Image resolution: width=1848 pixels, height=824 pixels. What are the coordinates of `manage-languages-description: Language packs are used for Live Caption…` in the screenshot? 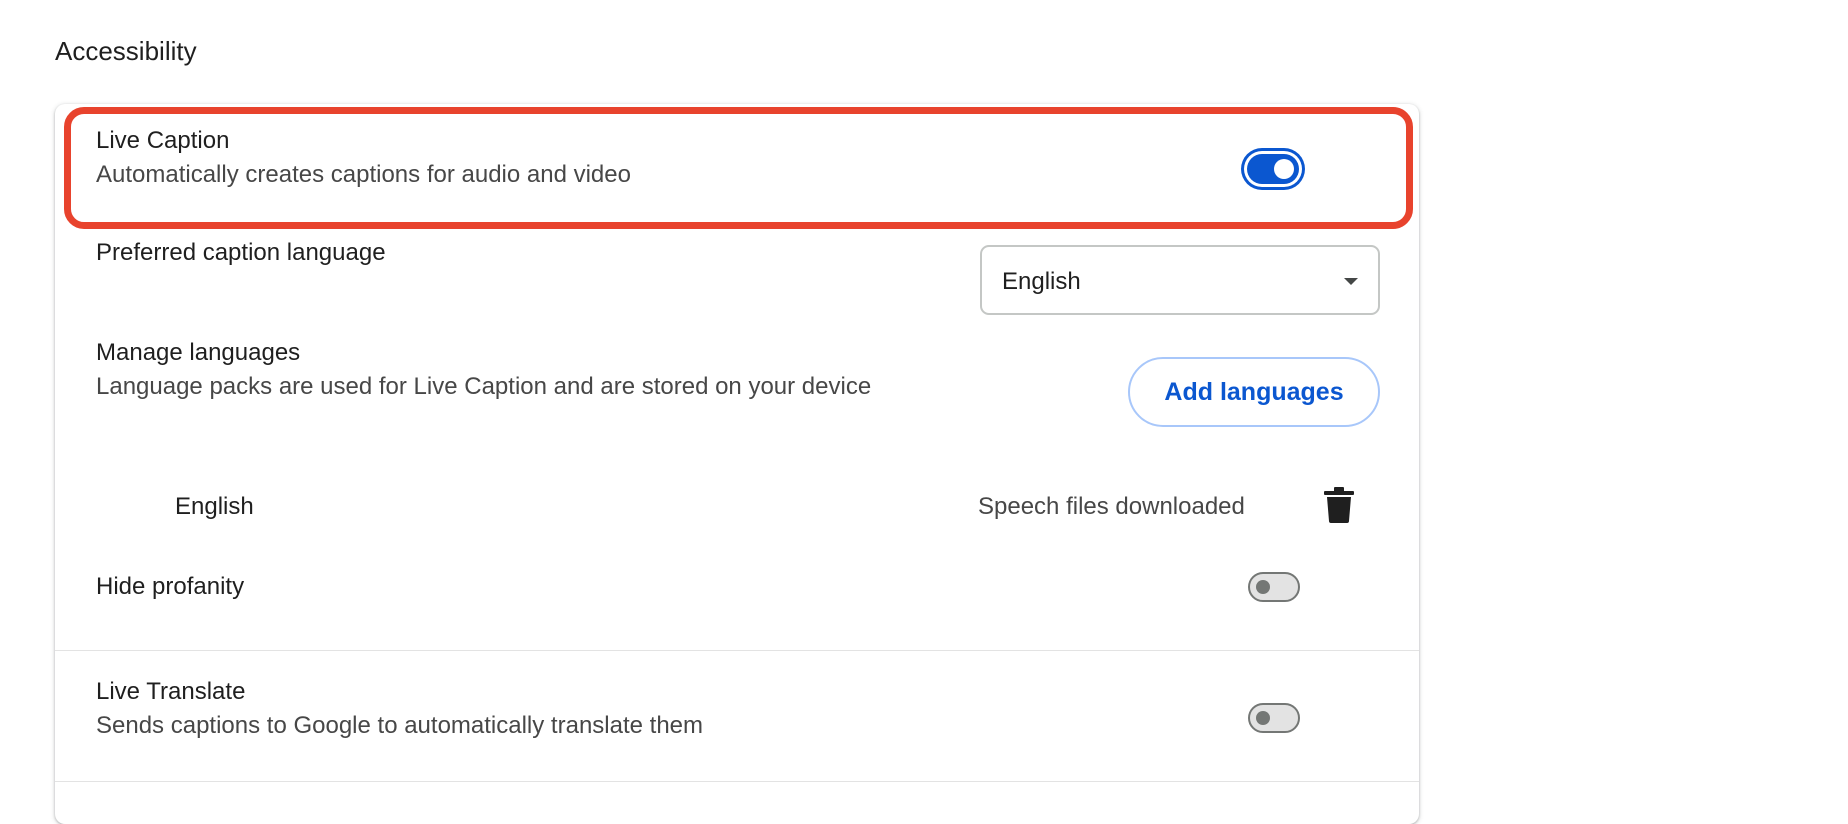 It's located at (484, 386).